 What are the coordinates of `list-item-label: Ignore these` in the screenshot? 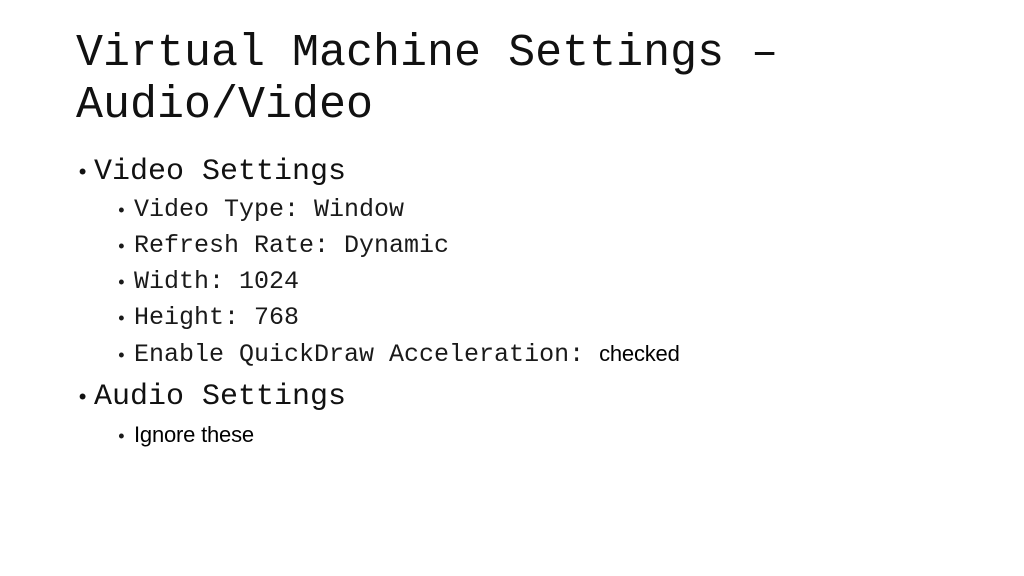 It's located at (194, 434).